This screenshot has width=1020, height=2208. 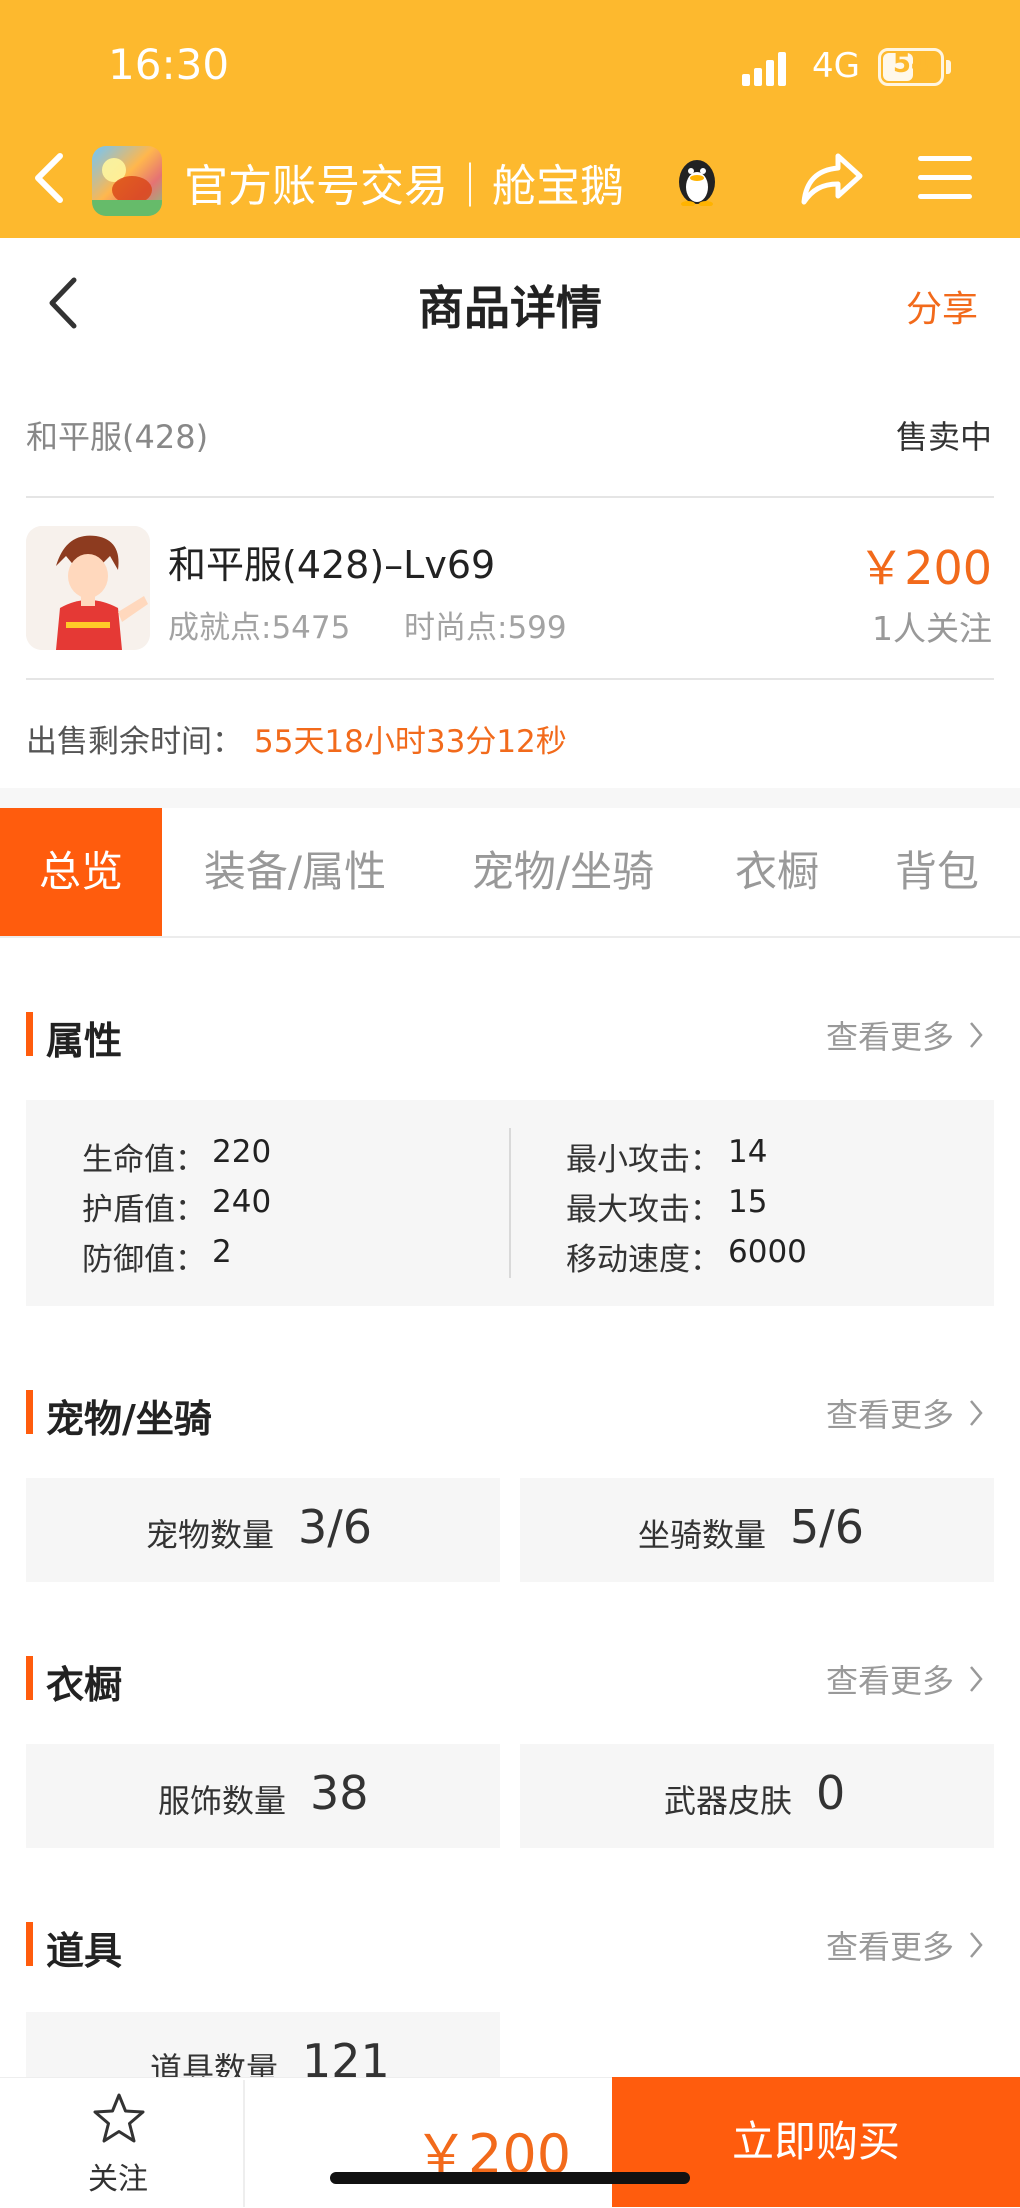 What do you see at coordinates (816, 2142) in the screenshot?
I see `buy-now-button: 立即购买` at bounding box center [816, 2142].